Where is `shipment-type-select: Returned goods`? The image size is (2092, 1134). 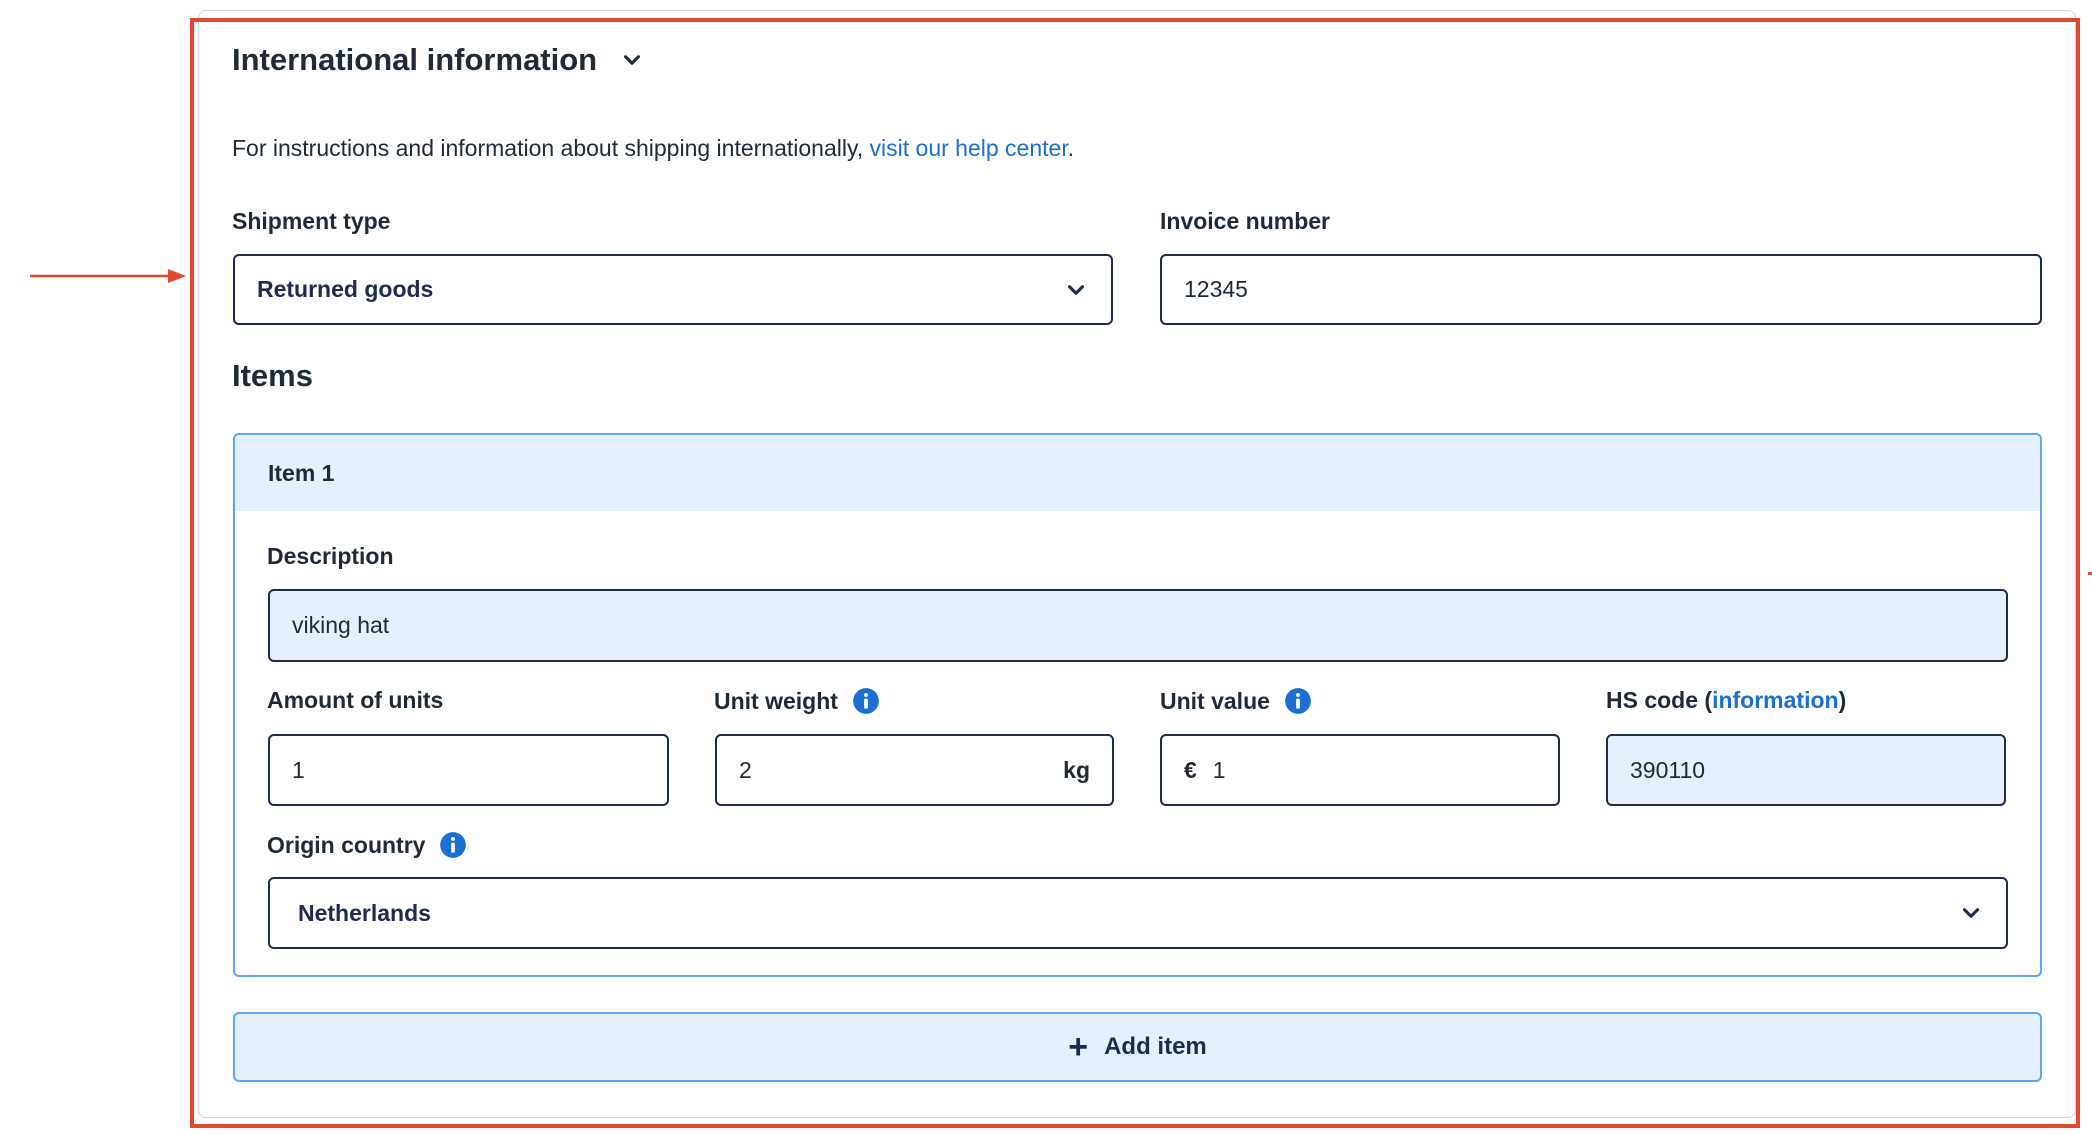 shipment-type-select: Returned goods is located at coordinates (673, 289).